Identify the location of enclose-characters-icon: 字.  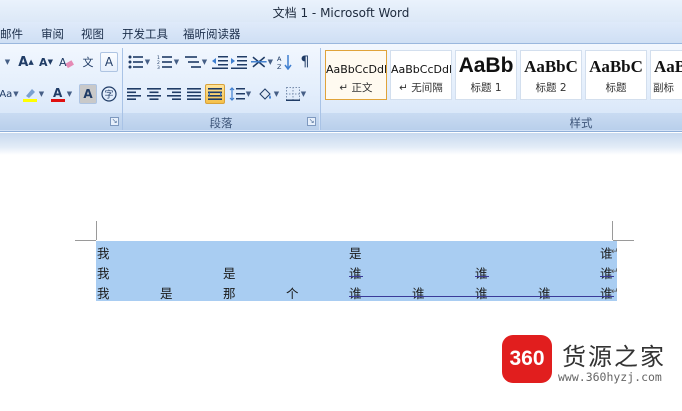
(109, 94).